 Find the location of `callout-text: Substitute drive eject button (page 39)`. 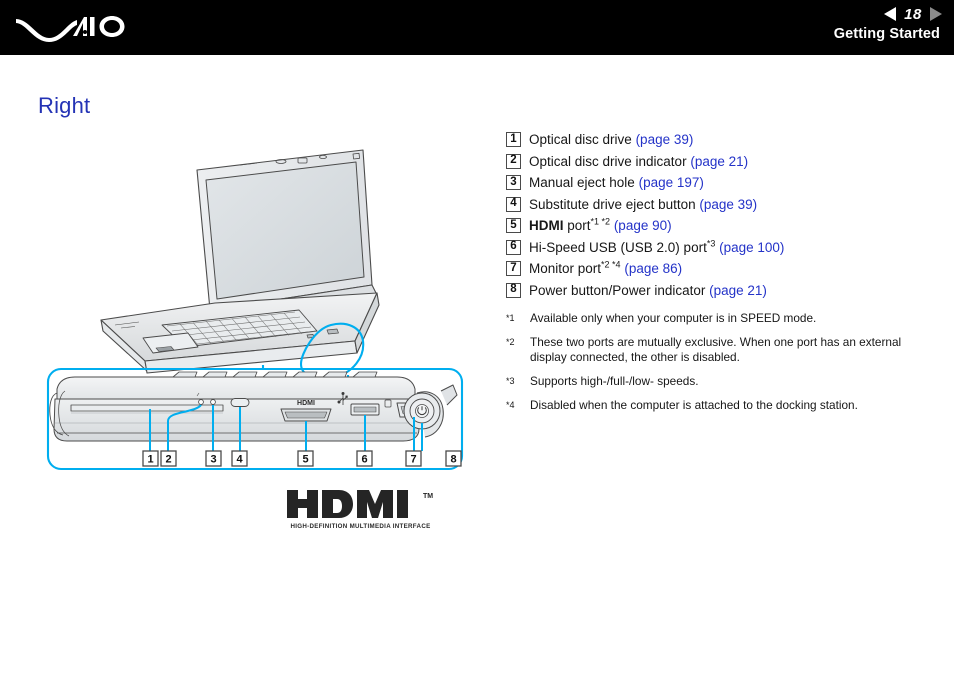

callout-text: Substitute drive eject button (page 39) is located at coordinates (643, 205).